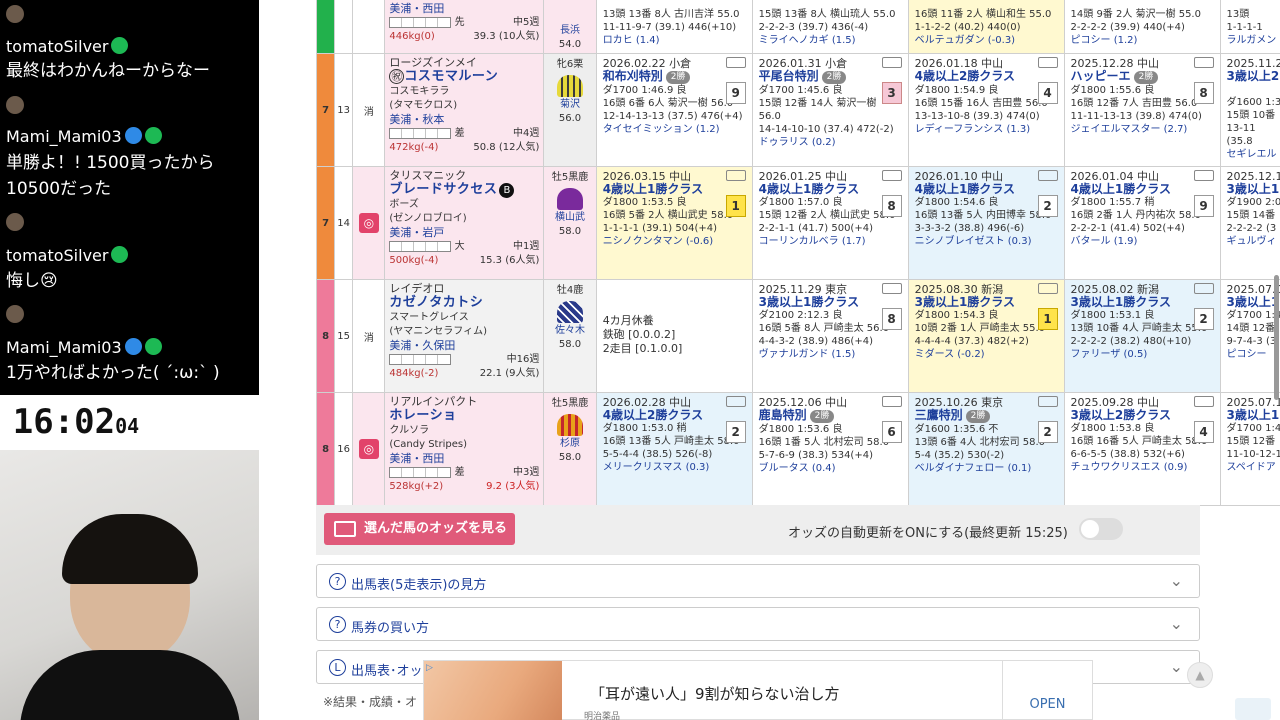 The image size is (1280, 720). Describe the element at coordinates (443, 189) in the screenshot. I see `horse-name-link: ブレードサクセス` at that location.